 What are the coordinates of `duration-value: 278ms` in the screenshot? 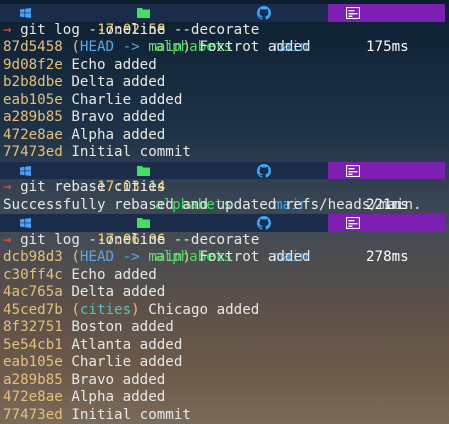 It's located at (387, 257).